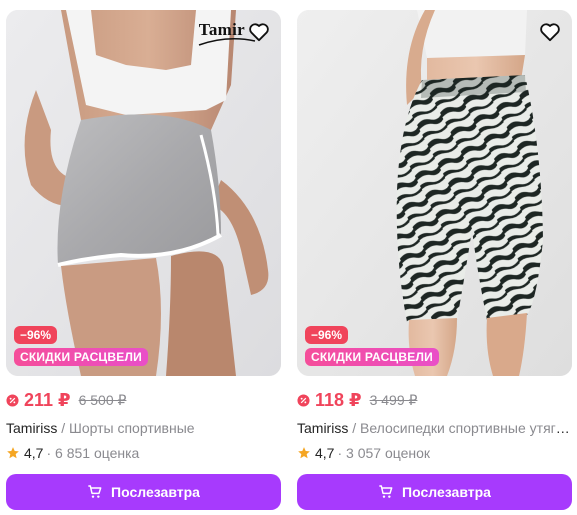 Image resolution: width=577 pixels, height=515 pixels. What do you see at coordinates (93, 453) in the screenshot?
I see `review-count: · 6 851 оценка` at bounding box center [93, 453].